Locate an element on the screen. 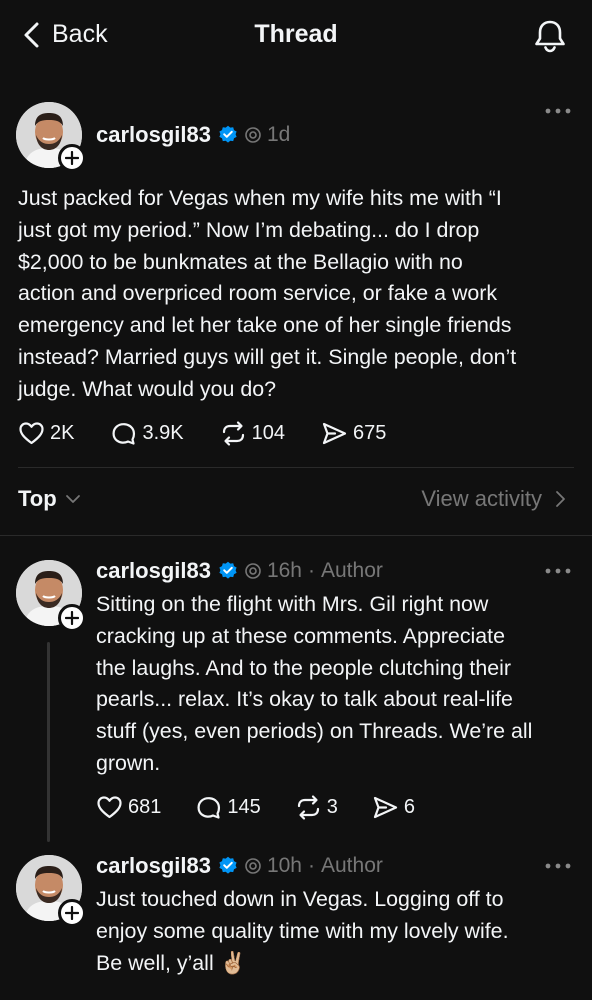 This screenshot has width=592, height=1000. repost-count: 104 is located at coordinates (268, 433).